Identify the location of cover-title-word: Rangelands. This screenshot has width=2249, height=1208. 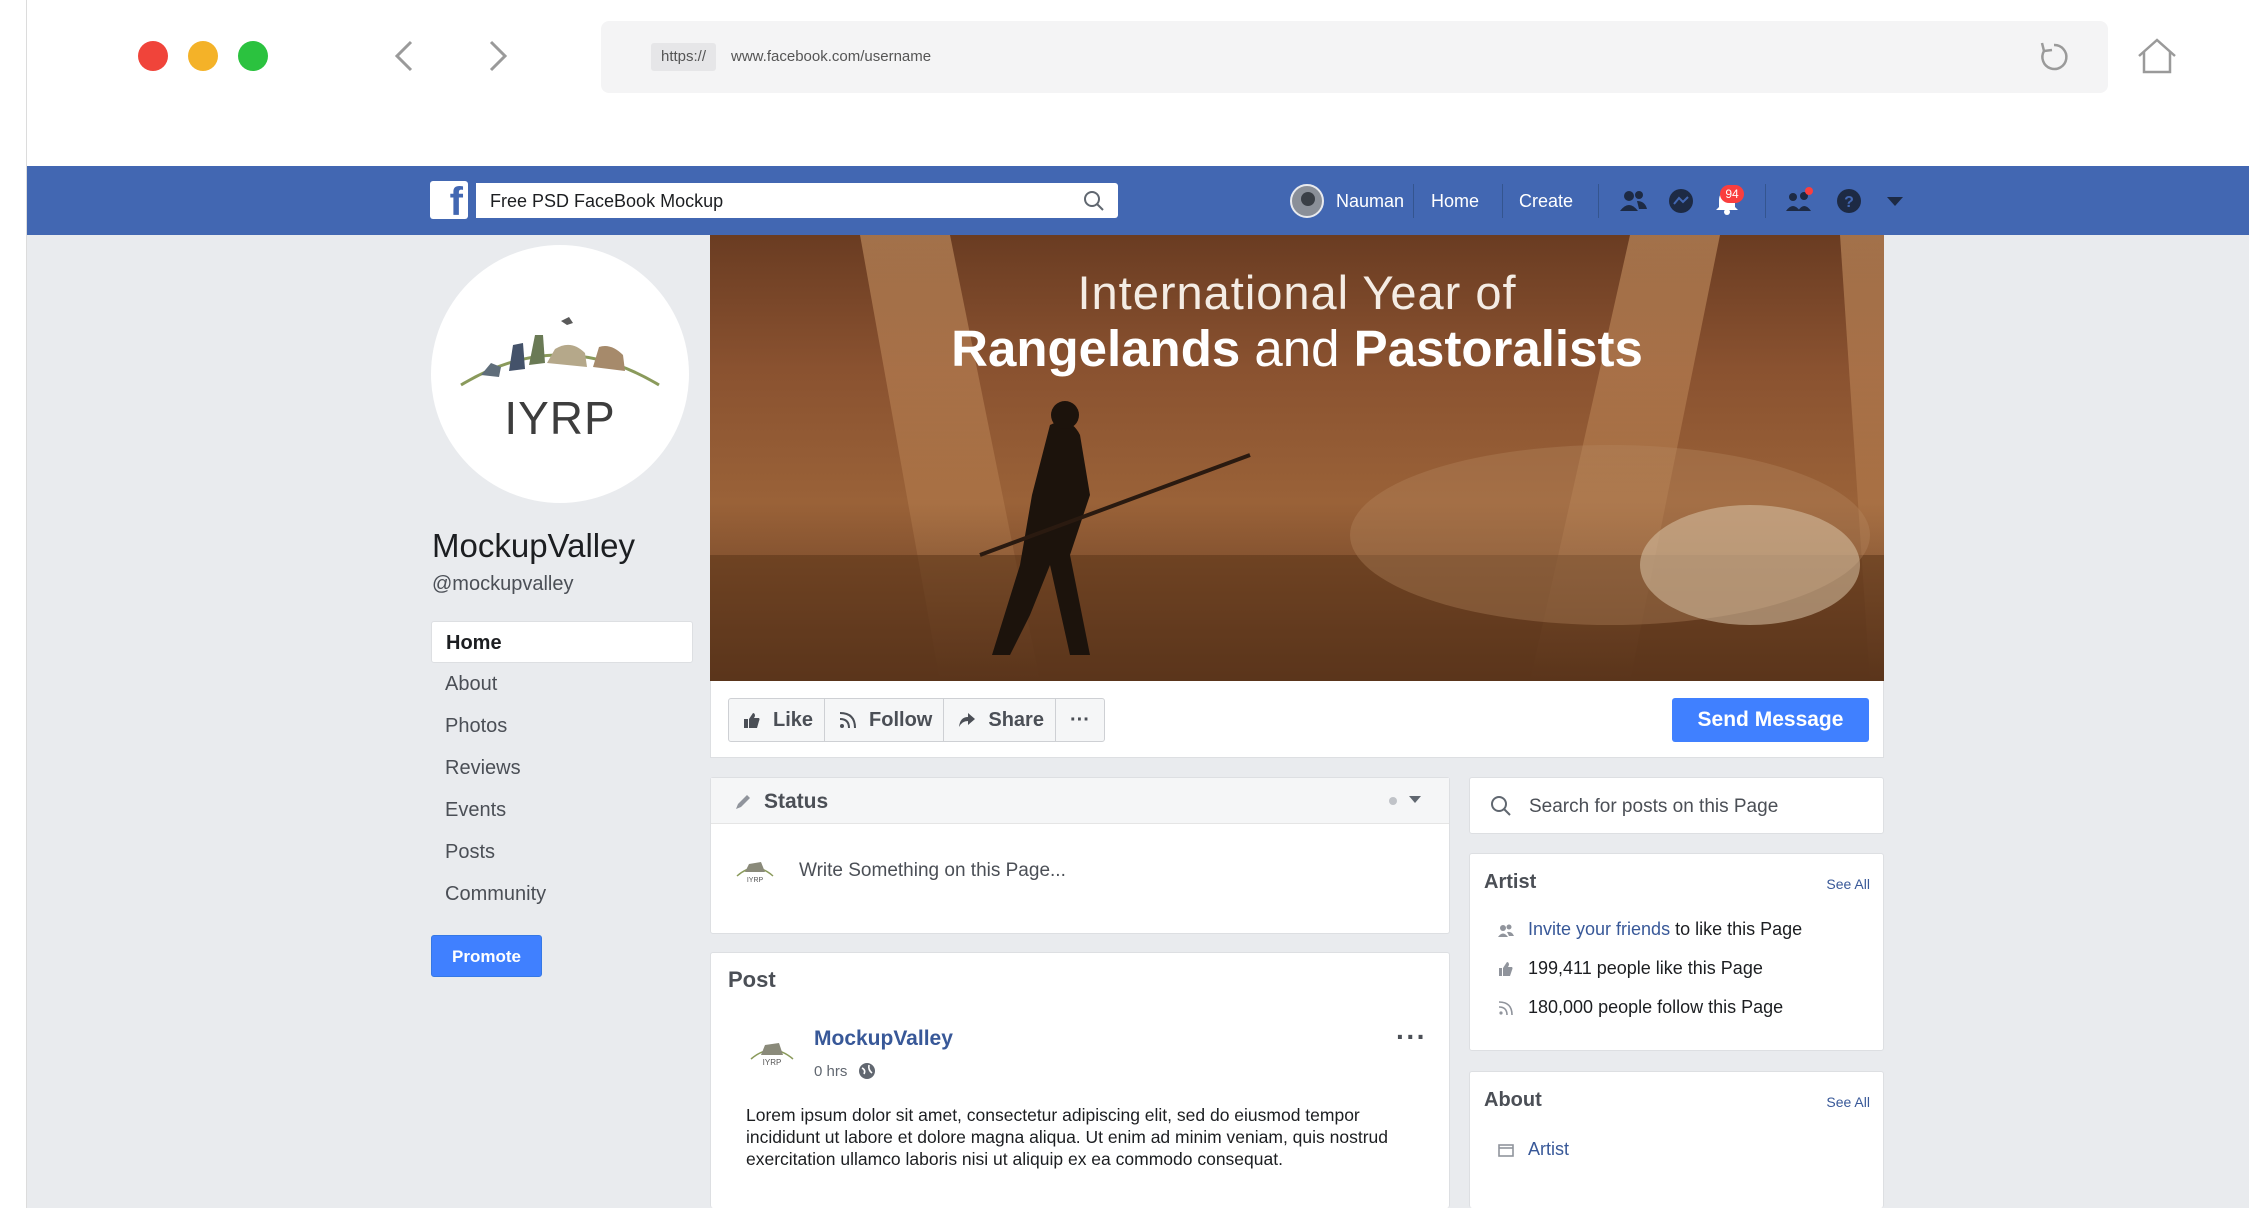
(1096, 348).